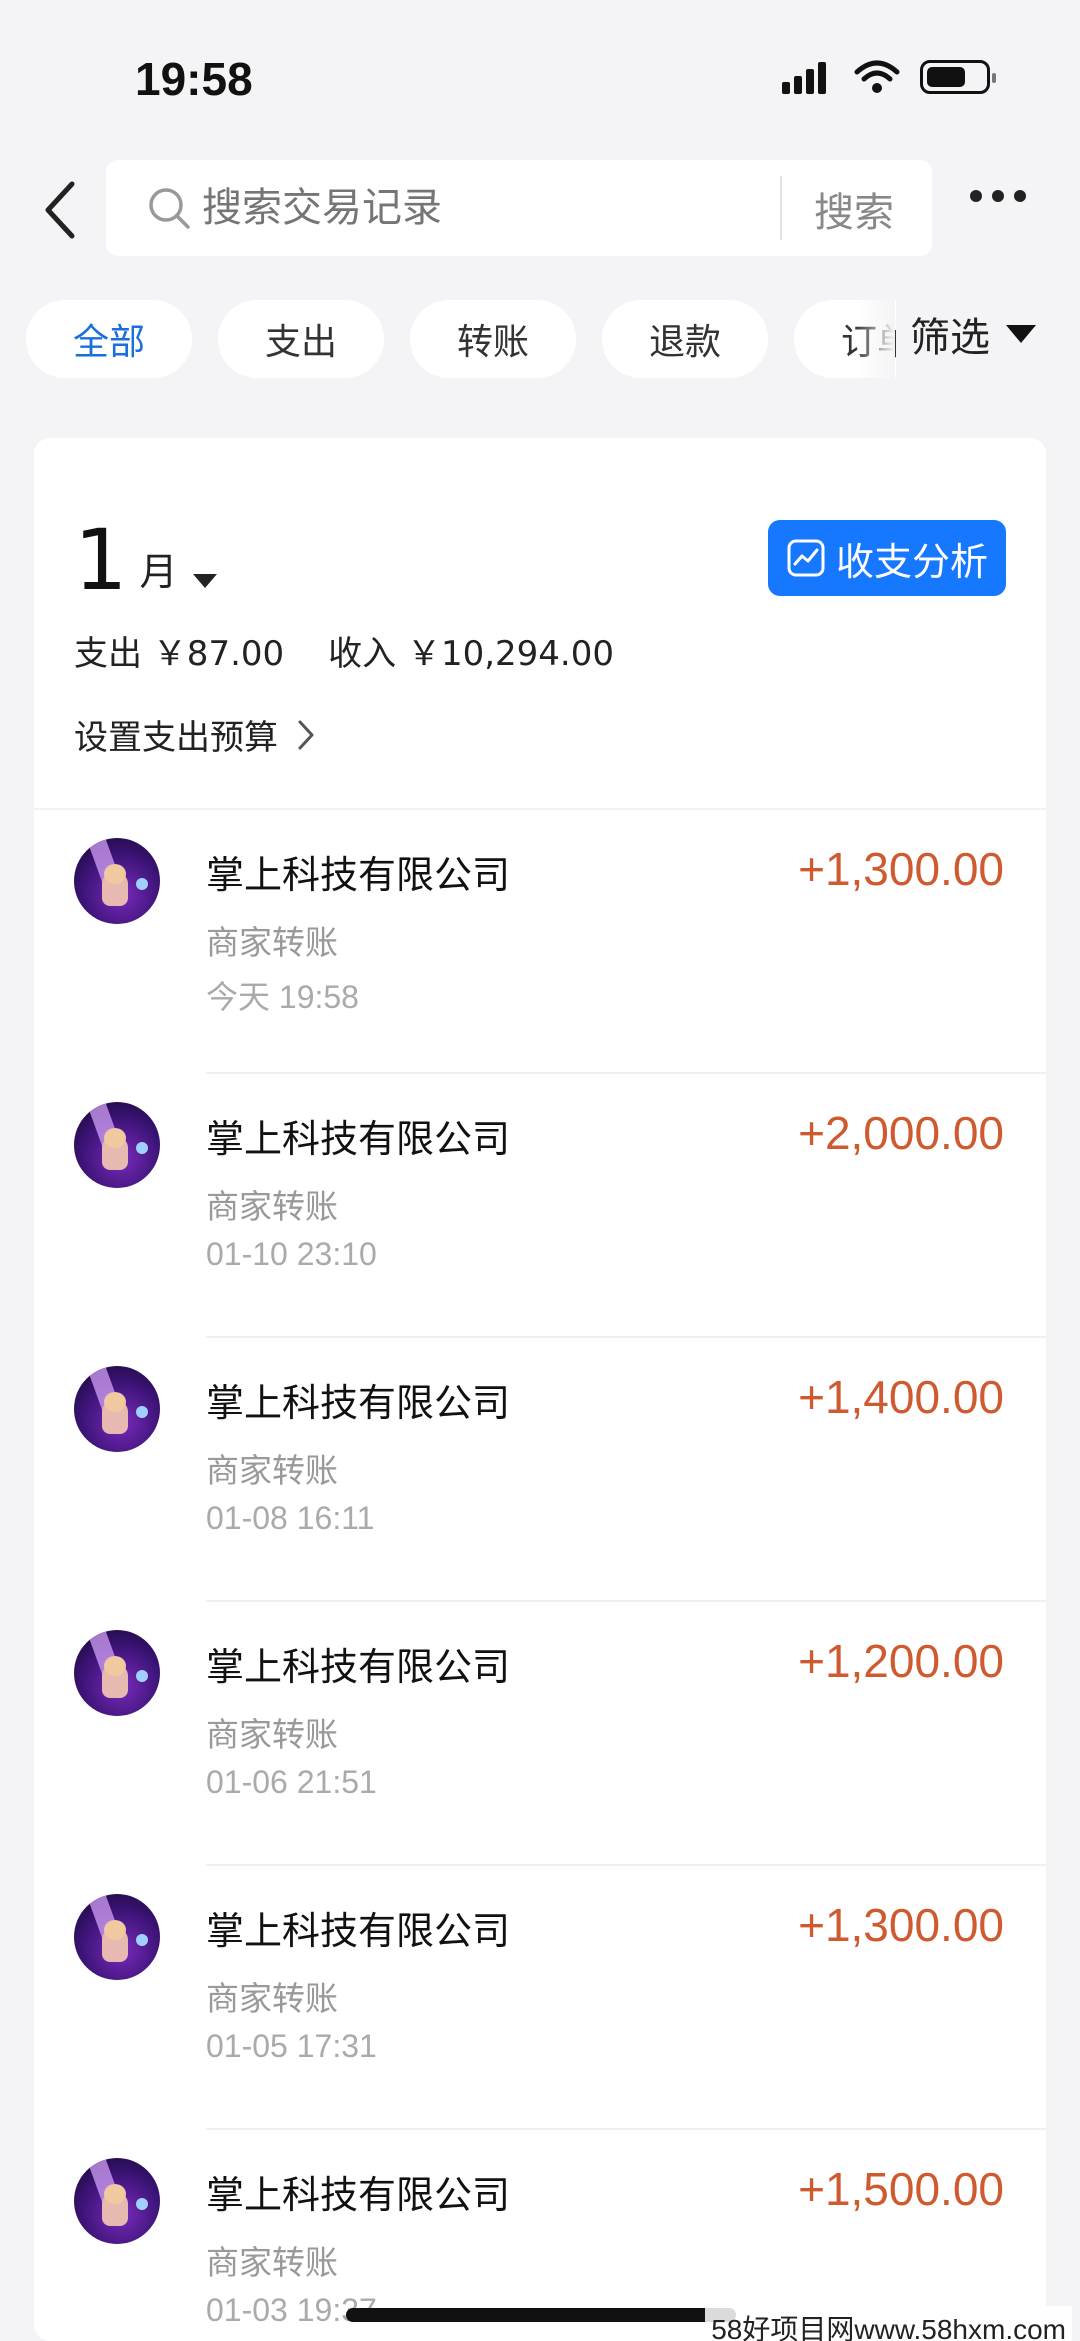  I want to click on analysis-label: 收支分析, so click(911, 561).